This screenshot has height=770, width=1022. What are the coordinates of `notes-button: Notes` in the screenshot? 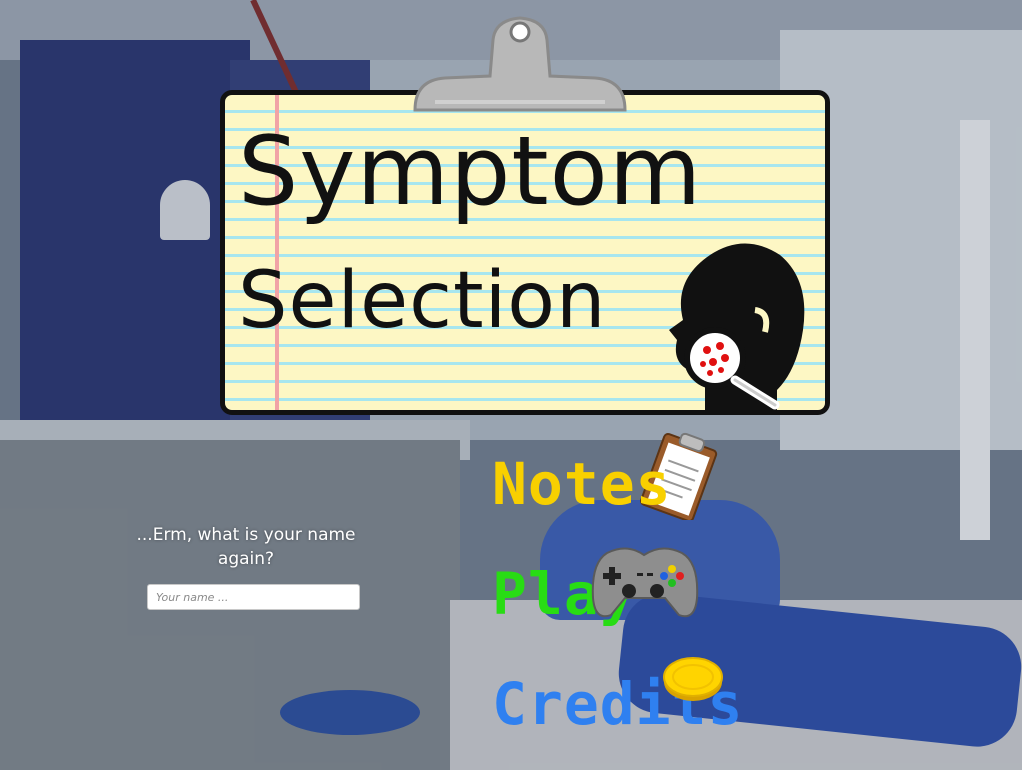 It's located at (605, 476).